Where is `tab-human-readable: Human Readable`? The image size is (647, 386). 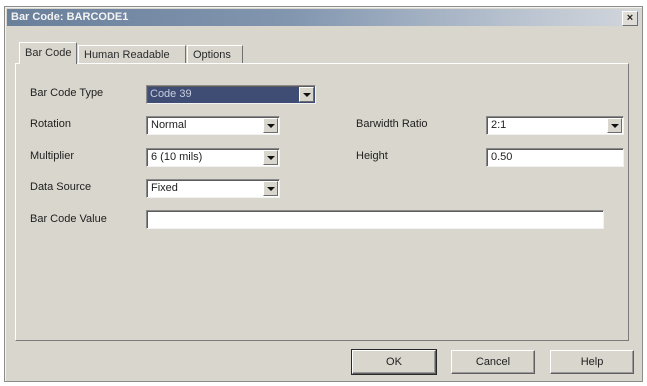
tab-human-readable: Human Readable is located at coordinates (132, 54).